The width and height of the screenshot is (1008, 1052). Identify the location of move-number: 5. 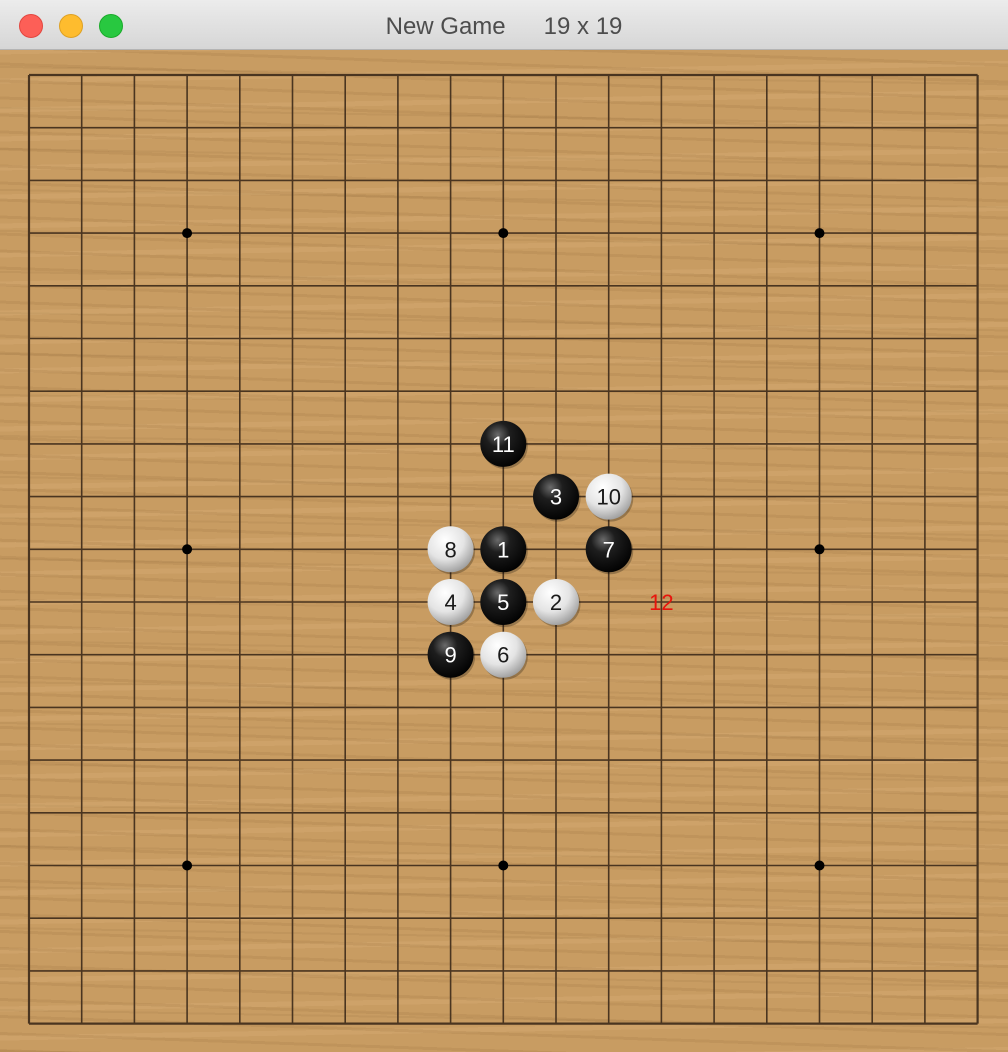
(503, 602).